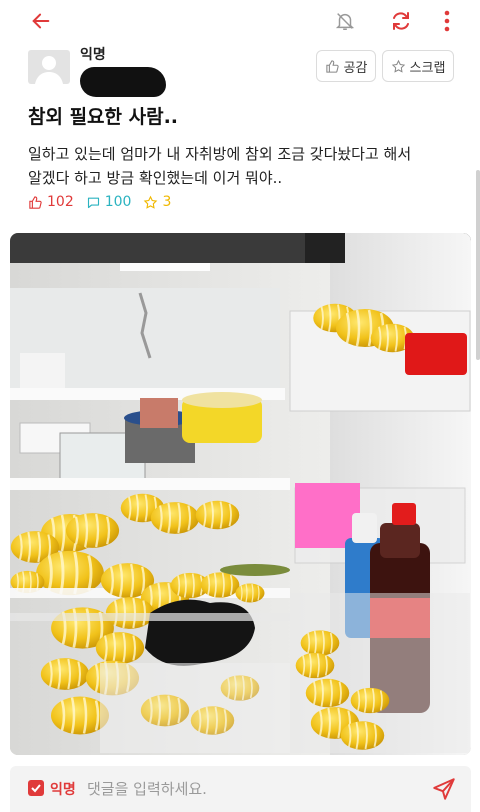 This screenshot has height=812, width=480. I want to click on avatar, so click(49, 67).